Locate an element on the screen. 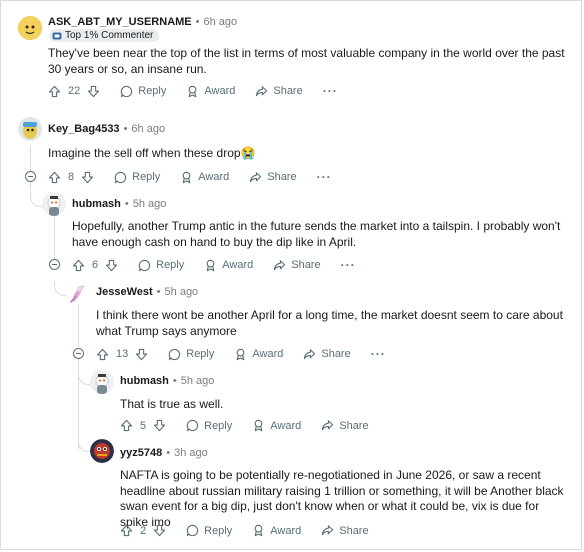  comment-meta: JesseWest • 5h ago is located at coordinates (147, 292).